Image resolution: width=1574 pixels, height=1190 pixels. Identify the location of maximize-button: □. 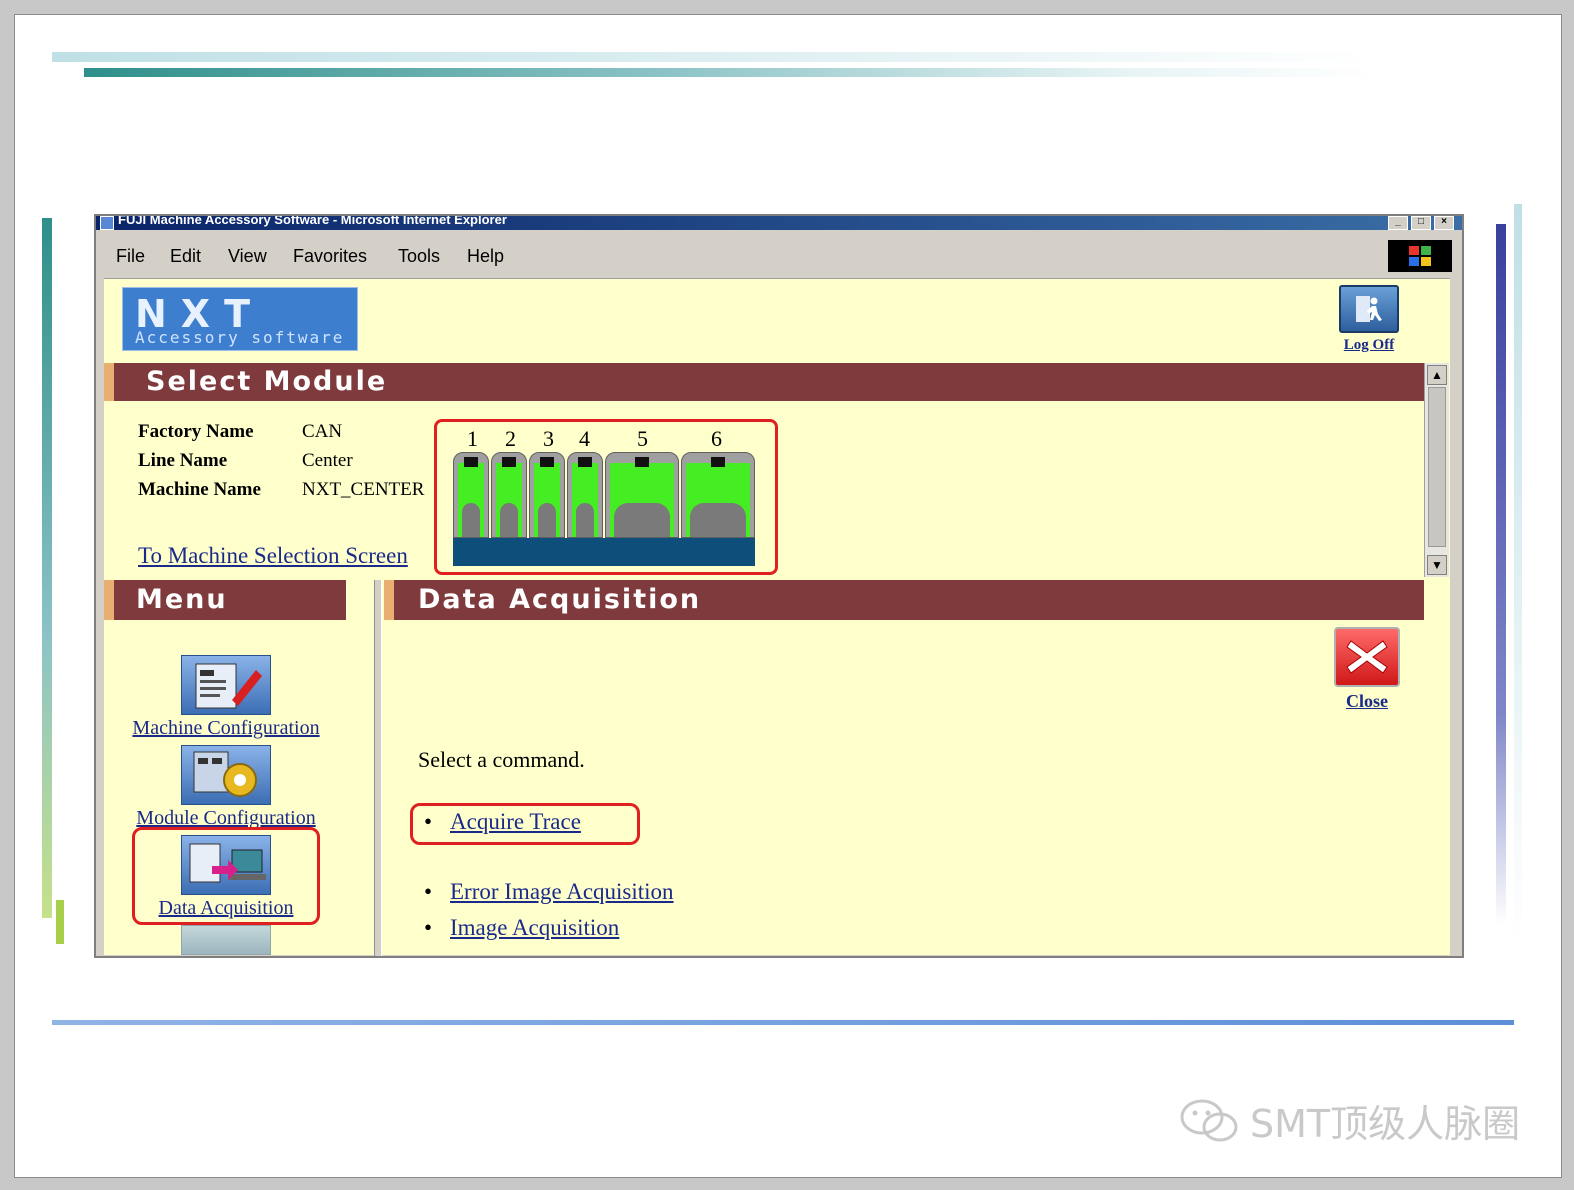
(1421, 223).